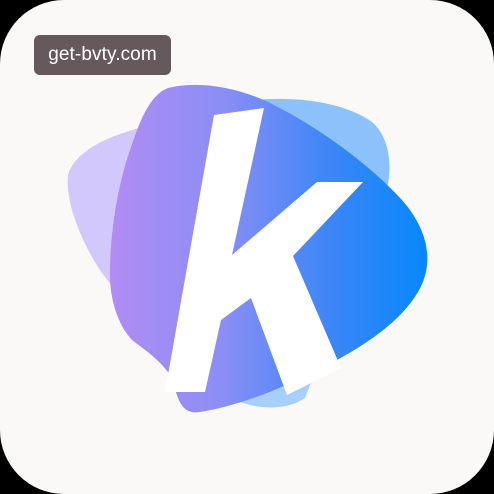 The height and width of the screenshot is (494, 494). I want to click on url-badge: get-bvty.com, so click(102, 55).